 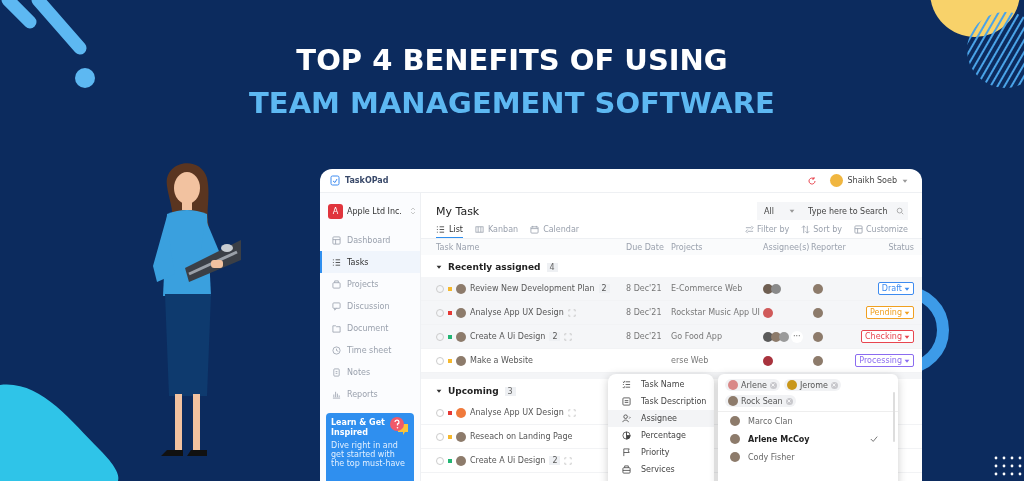 I want to click on refresh-icon, so click(x=811, y=180).